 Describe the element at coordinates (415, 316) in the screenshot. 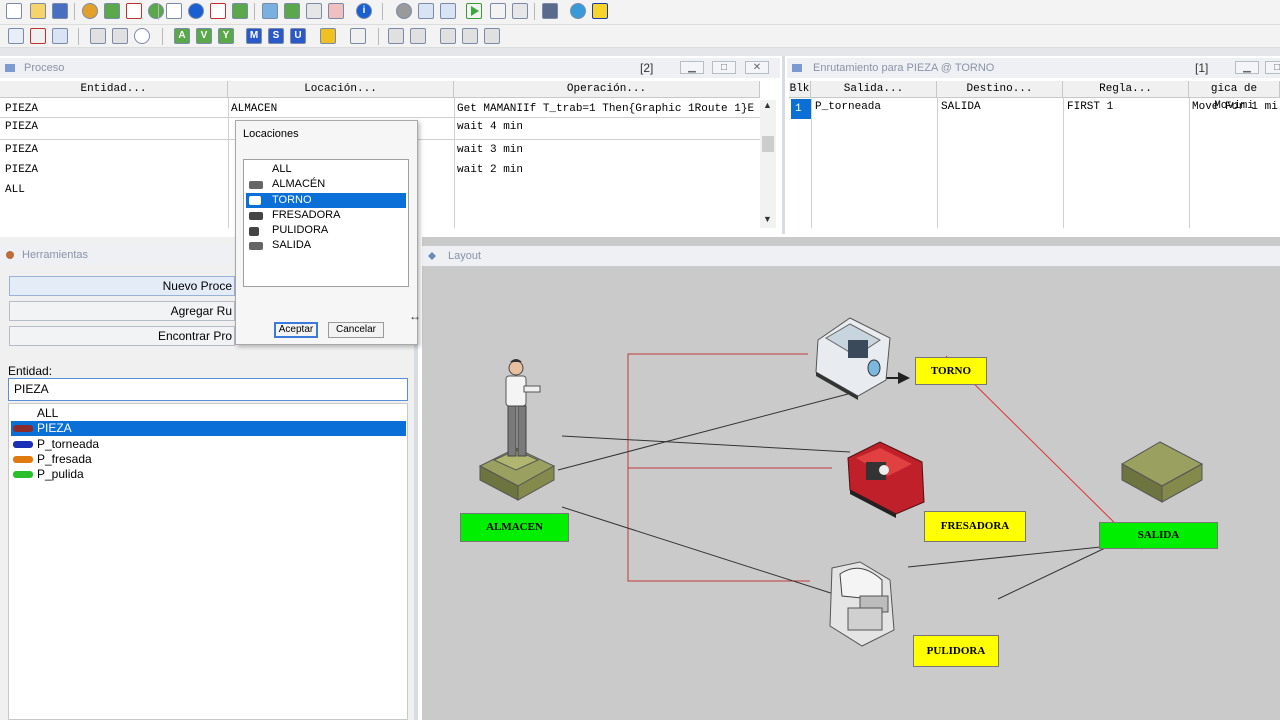

I see `resize-cursor-icon: ↔` at that location.